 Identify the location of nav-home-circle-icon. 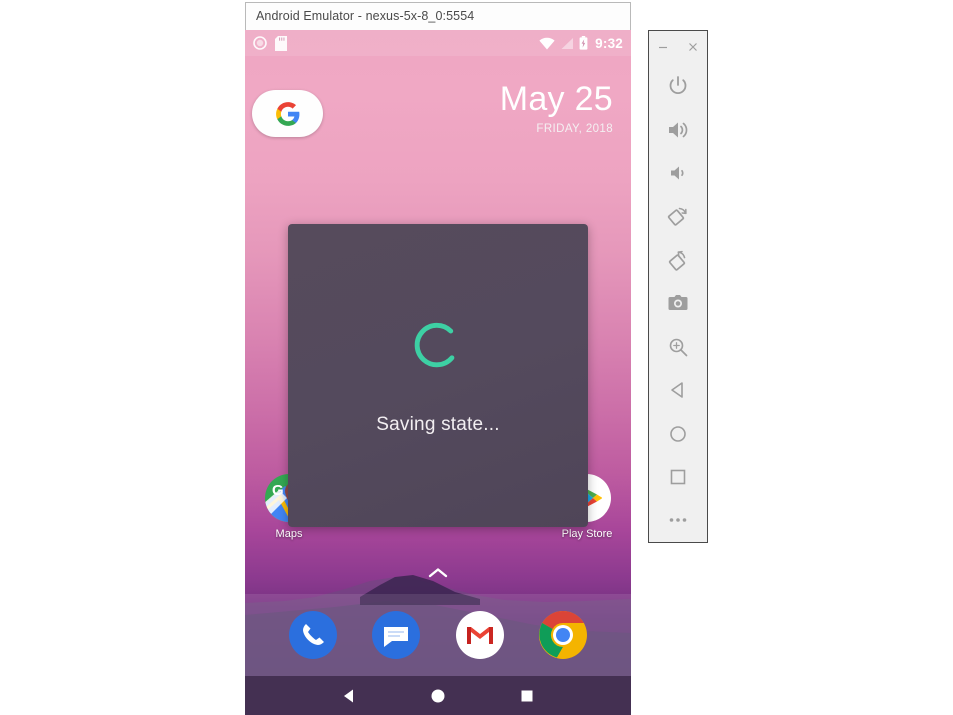
(438, 696).